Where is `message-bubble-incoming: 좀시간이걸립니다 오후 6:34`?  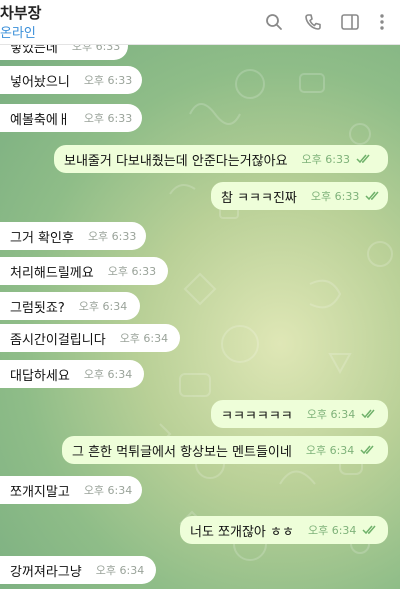 message-bubble-incoming: 좀시간이걸립니다 오후 6:34 is located at coordinates (90, 338).